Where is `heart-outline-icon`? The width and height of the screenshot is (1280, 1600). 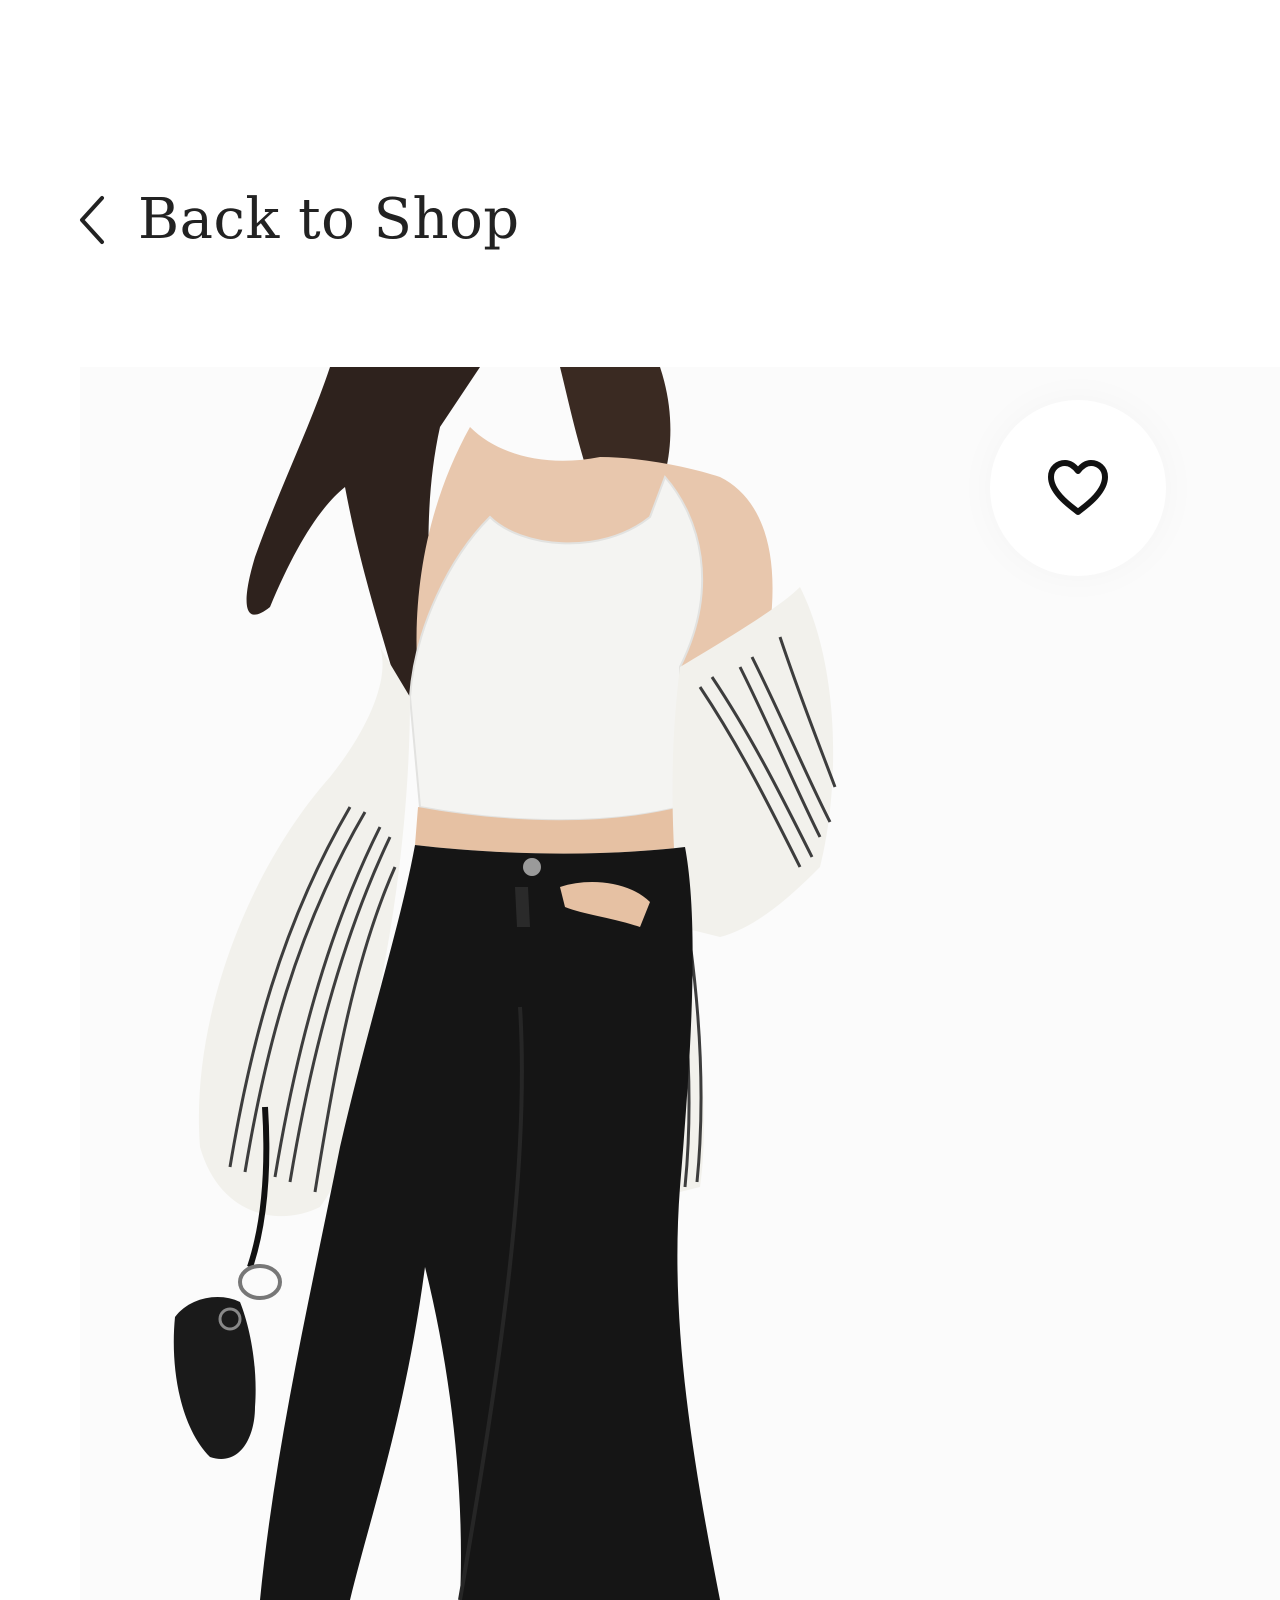
heart-outline-icon is located at coordinates (1078, 487).